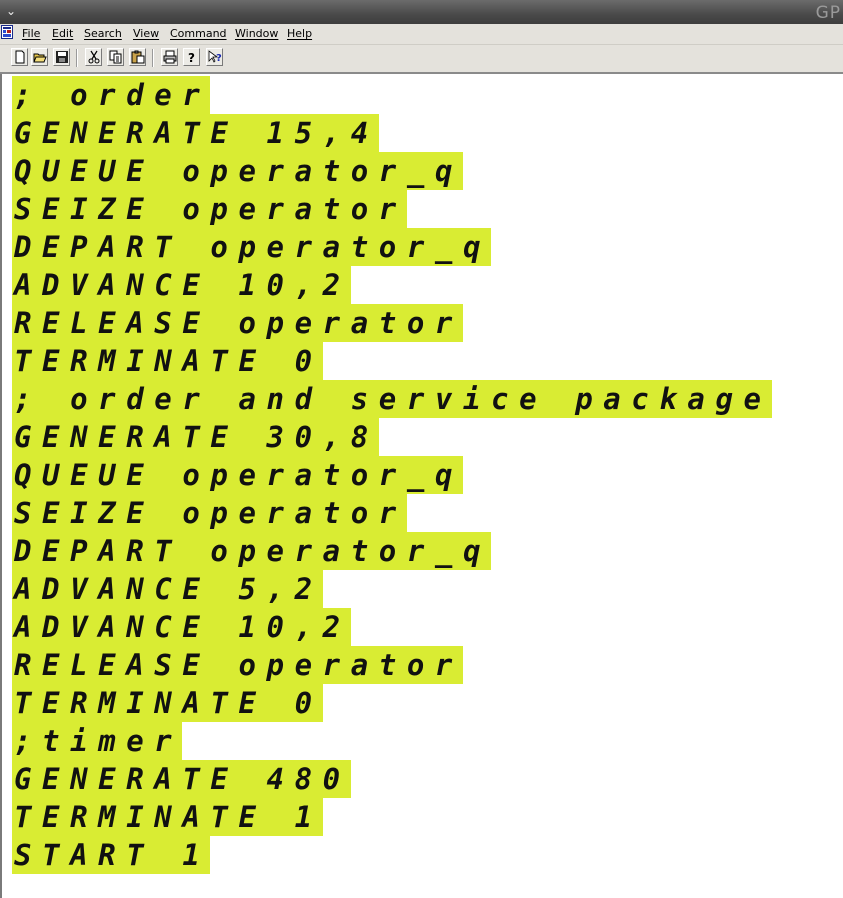 The width and height of the screenshot is (843, 898). I want to click on menu-help: Help, so click(299, 33).